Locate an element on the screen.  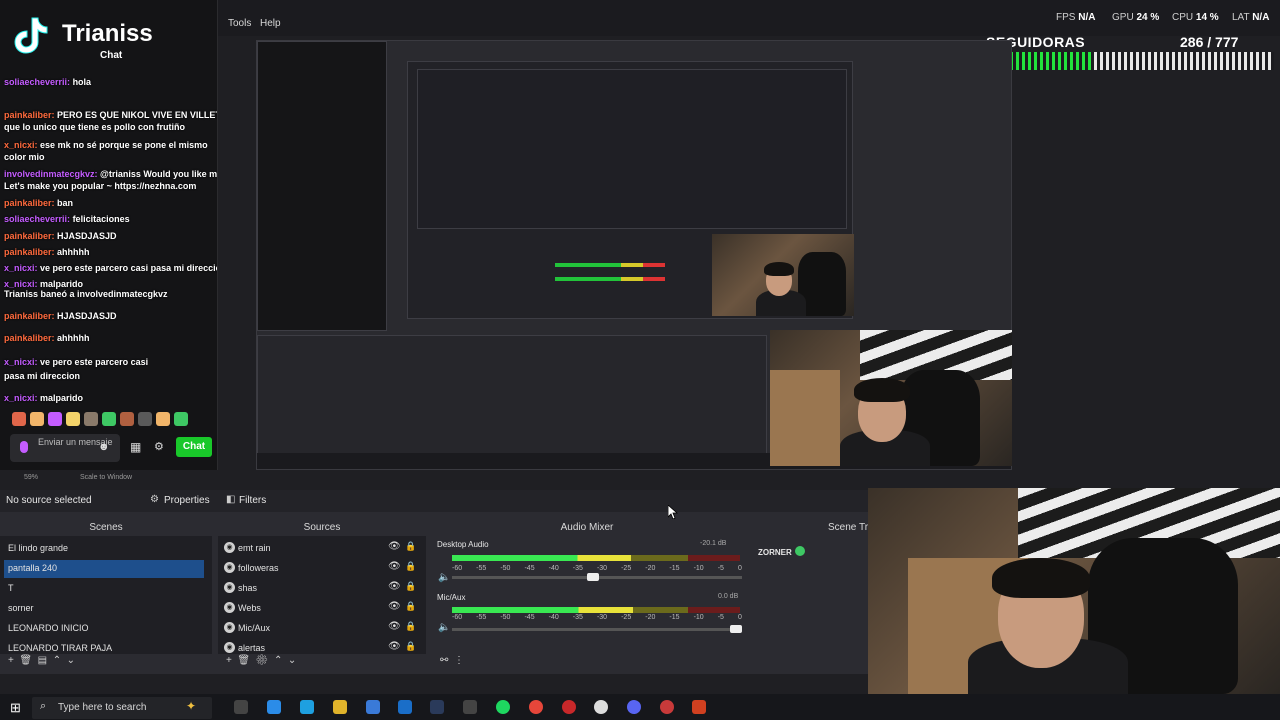
store-icon is located at coordinates (373, 707).